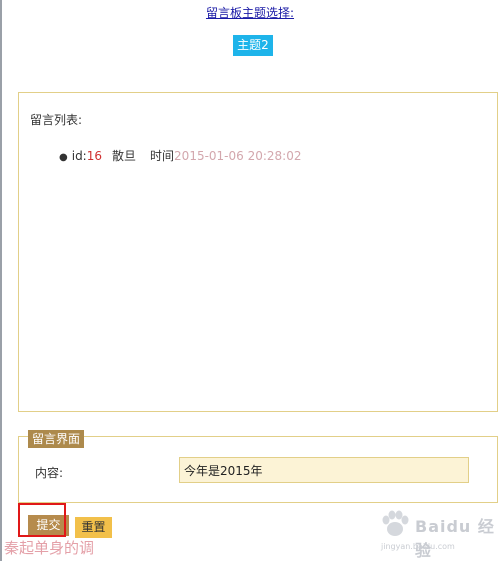 The image size is (500, 561). What do you see at coordinates (1, 280) in the screenshot?
I see `window-left-border` at bounding box center [1, 280].